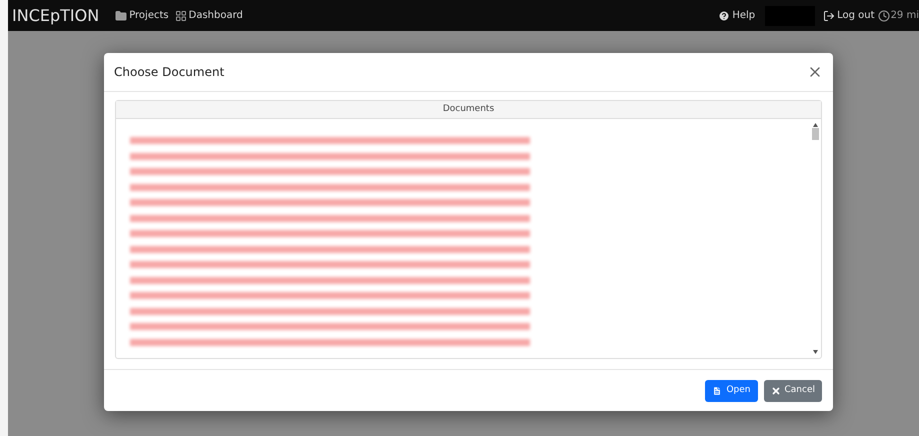 This screenshot has height=436, width=919. Describe the element at coordinates (724, 16) in the screenshot. I see `help-icon` at that location.